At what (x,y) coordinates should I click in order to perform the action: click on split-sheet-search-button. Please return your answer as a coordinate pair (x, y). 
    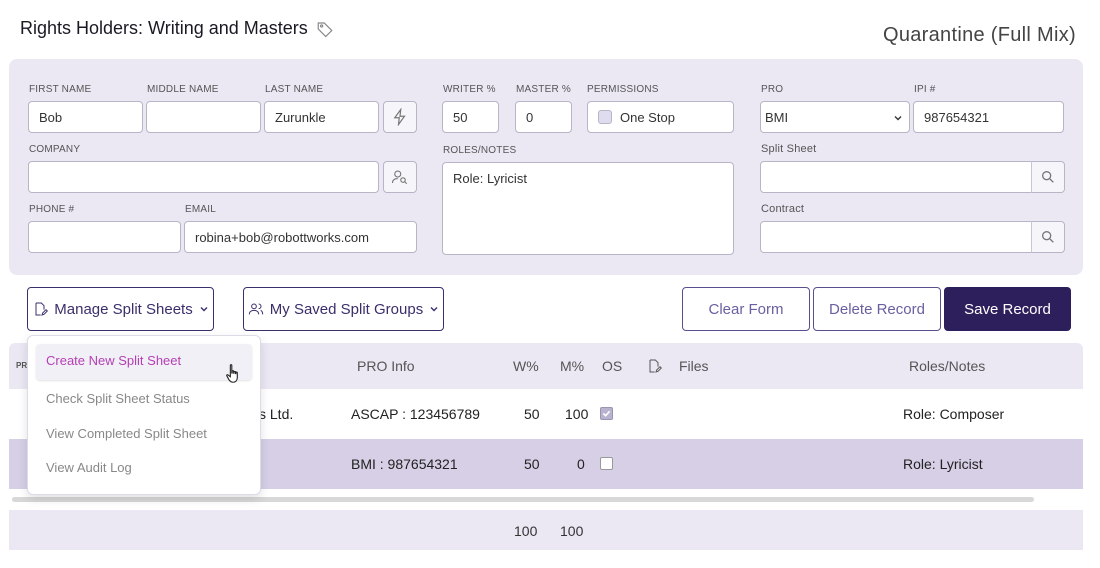
    Looking at the image, I should click on (1048, 177).